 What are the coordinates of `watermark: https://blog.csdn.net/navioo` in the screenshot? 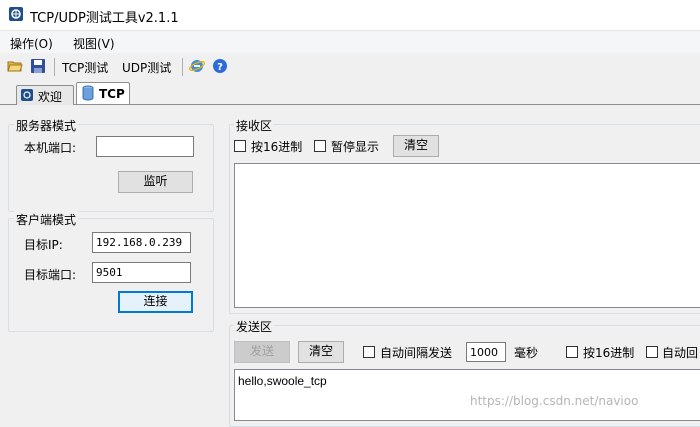 It's located at (554, 401).